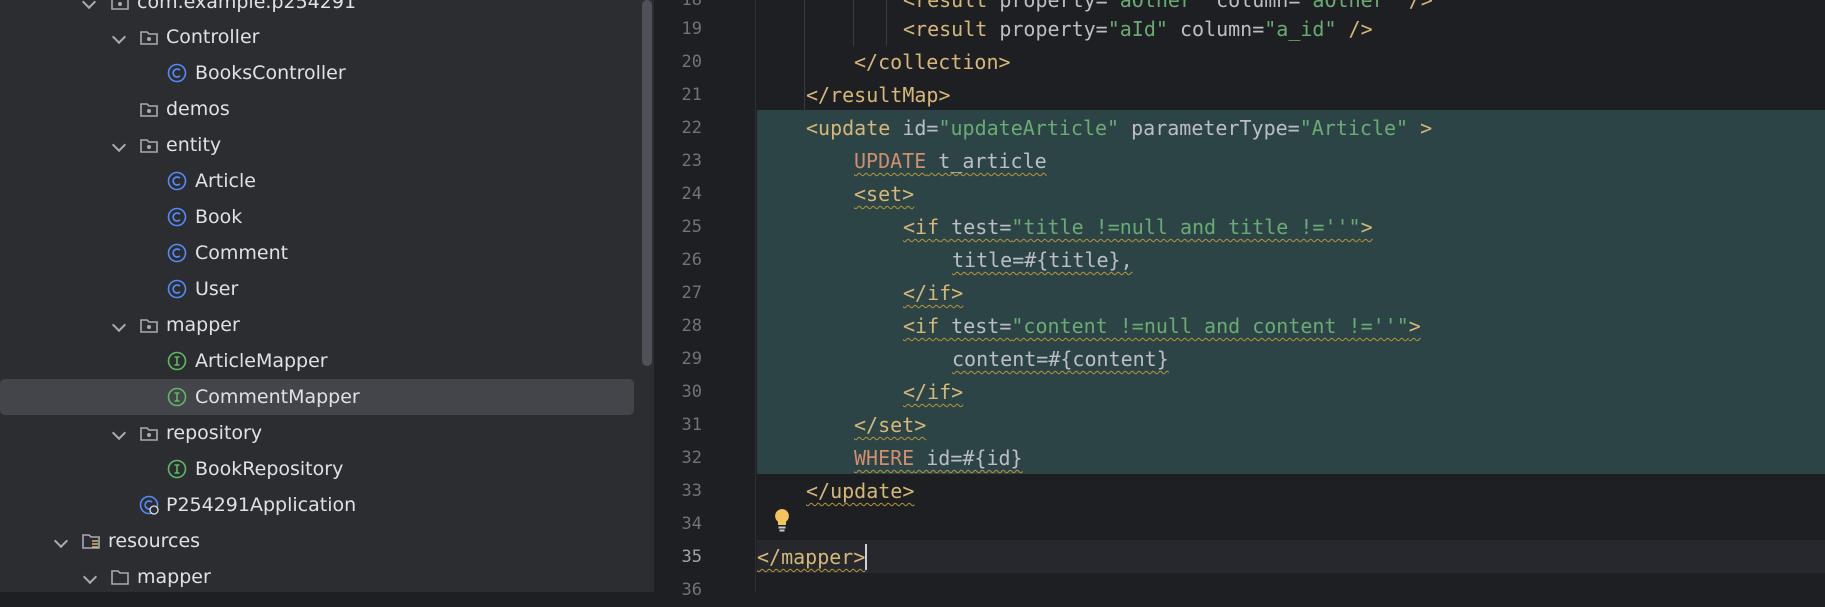 The height and width of the screenshot is (607, 1825). I want to click on code-line-25: <if test="title !=null and title !=''">, so click(1065, 227).